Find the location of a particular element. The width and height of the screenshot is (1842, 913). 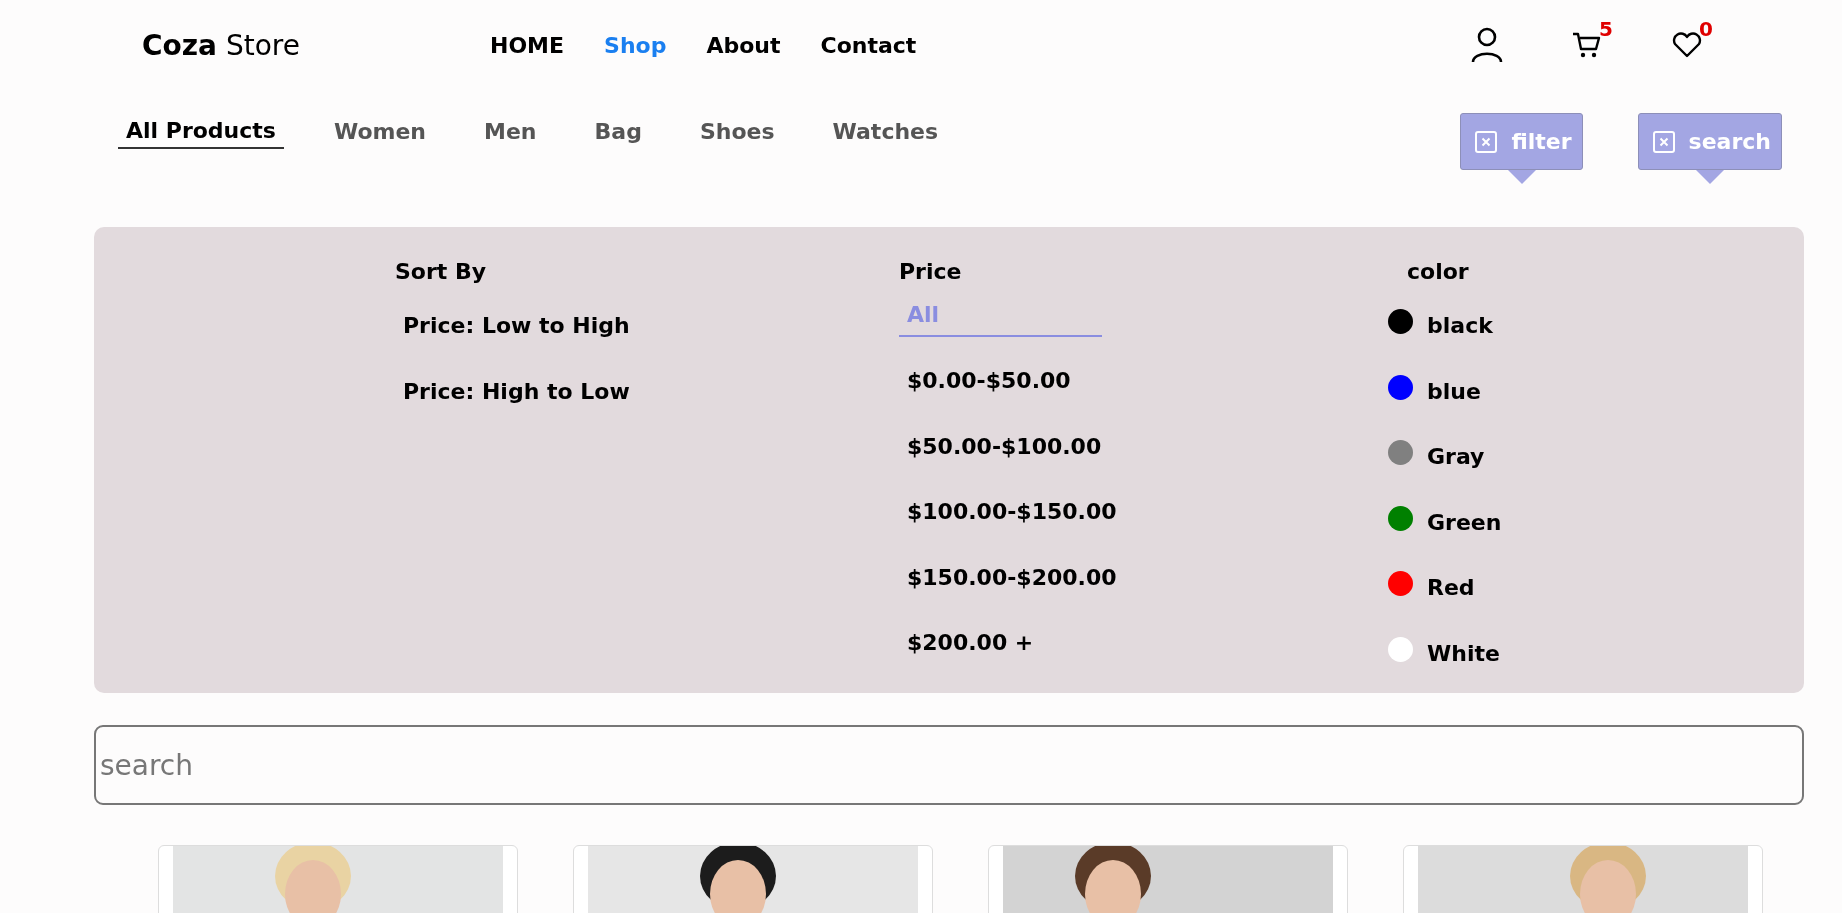

price-option: $150.00-$200.00 is located at coordinates (1012, 577).